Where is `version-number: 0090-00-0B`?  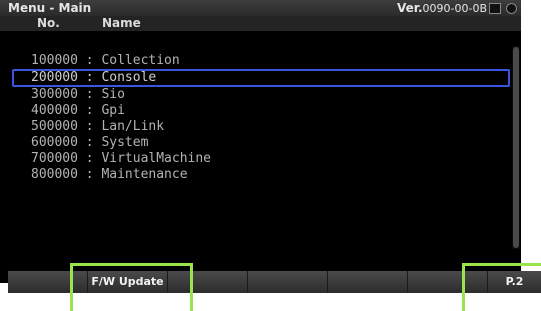 version-number: 0090-00-0B is located at coordinates (454, 8).